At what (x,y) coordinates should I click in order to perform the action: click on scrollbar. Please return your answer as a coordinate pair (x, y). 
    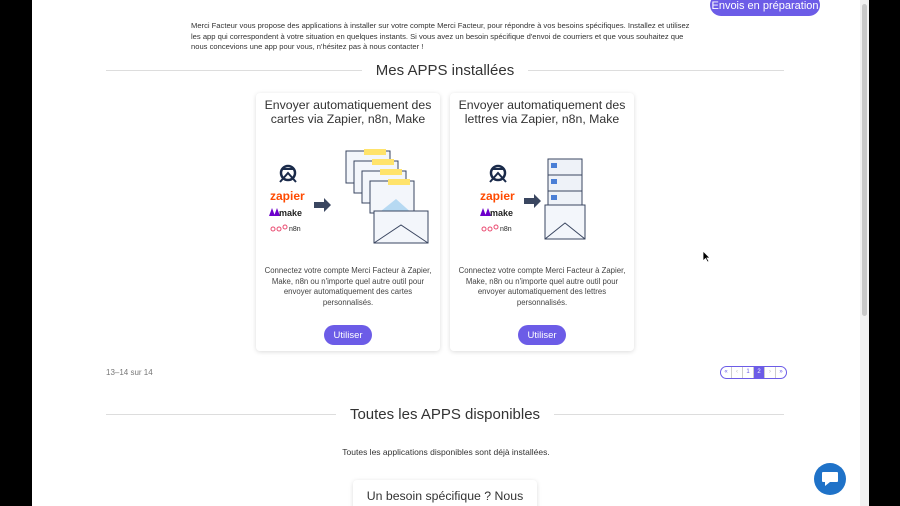
    Looking at the image, I should click on (864, 253).